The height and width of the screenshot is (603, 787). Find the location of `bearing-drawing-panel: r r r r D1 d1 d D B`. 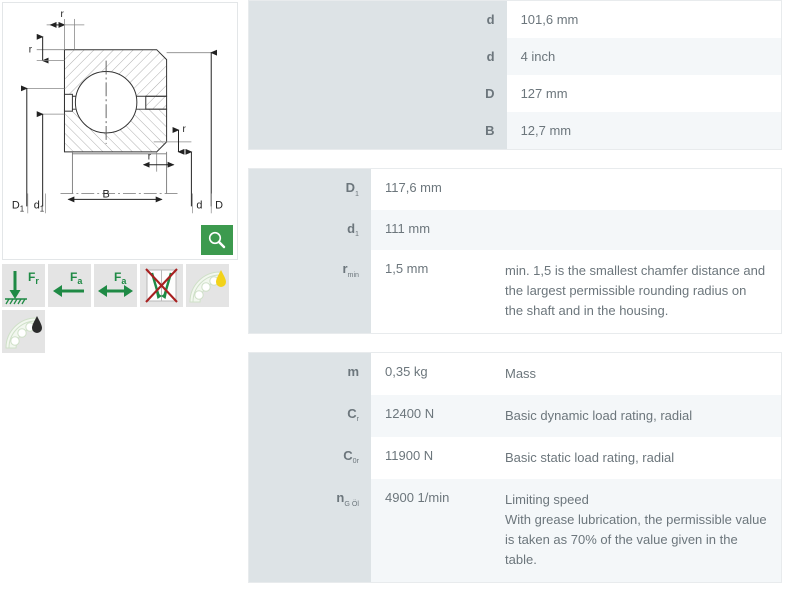

bearing-drawing-panel: r r r r D1 d1 d D B is located at coordinates (120, 131).